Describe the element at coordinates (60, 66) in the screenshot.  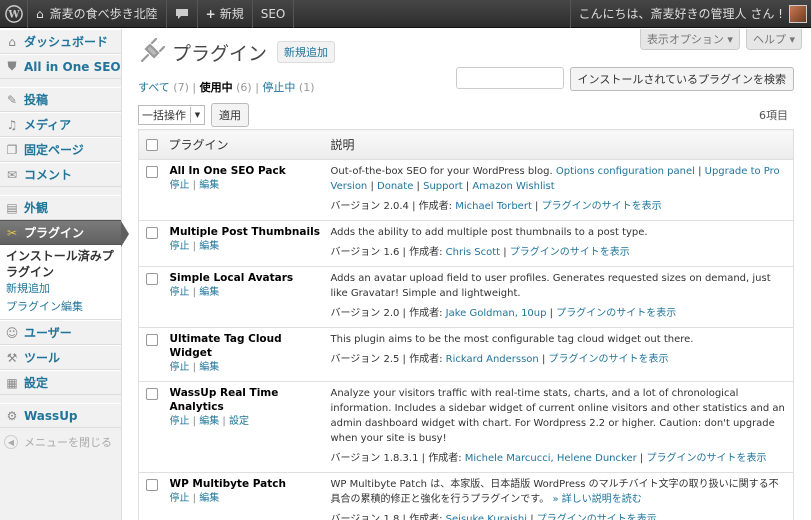
I see `sidebar-item-all-in-one-seo: ⛊ All in One SEO` at that location.